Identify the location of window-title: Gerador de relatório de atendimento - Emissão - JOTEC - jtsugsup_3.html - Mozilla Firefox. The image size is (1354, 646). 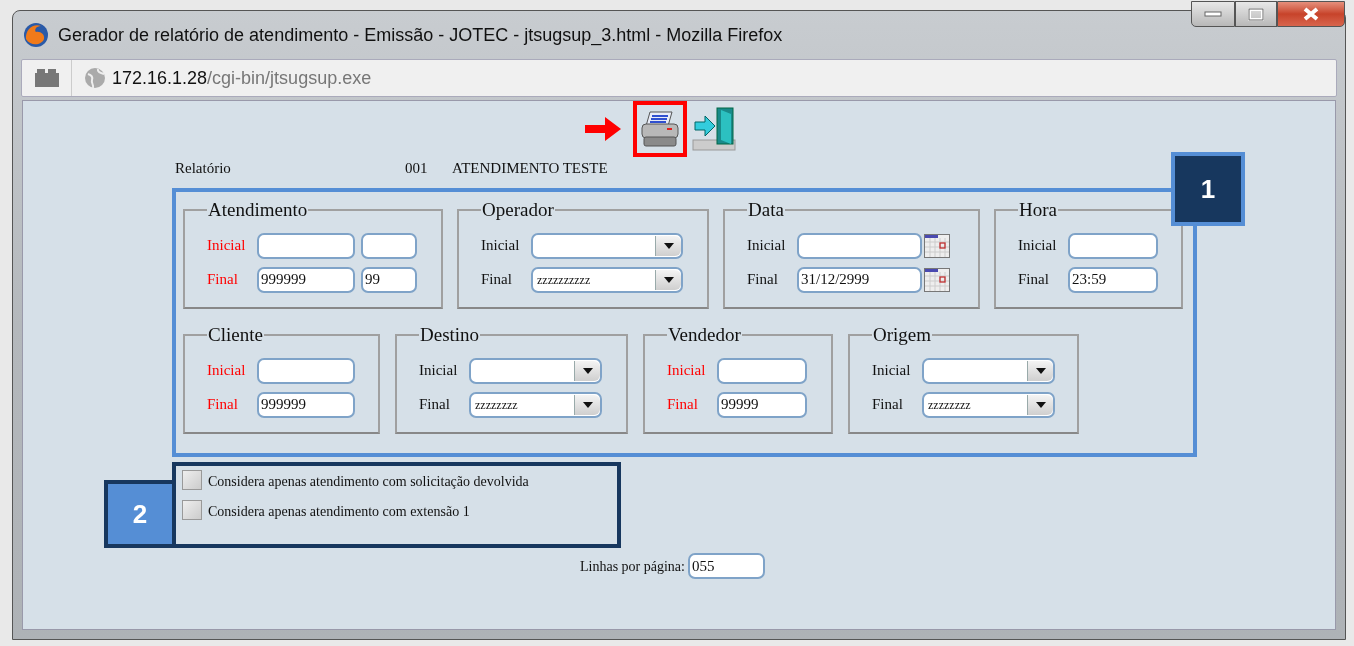
(420, 35).